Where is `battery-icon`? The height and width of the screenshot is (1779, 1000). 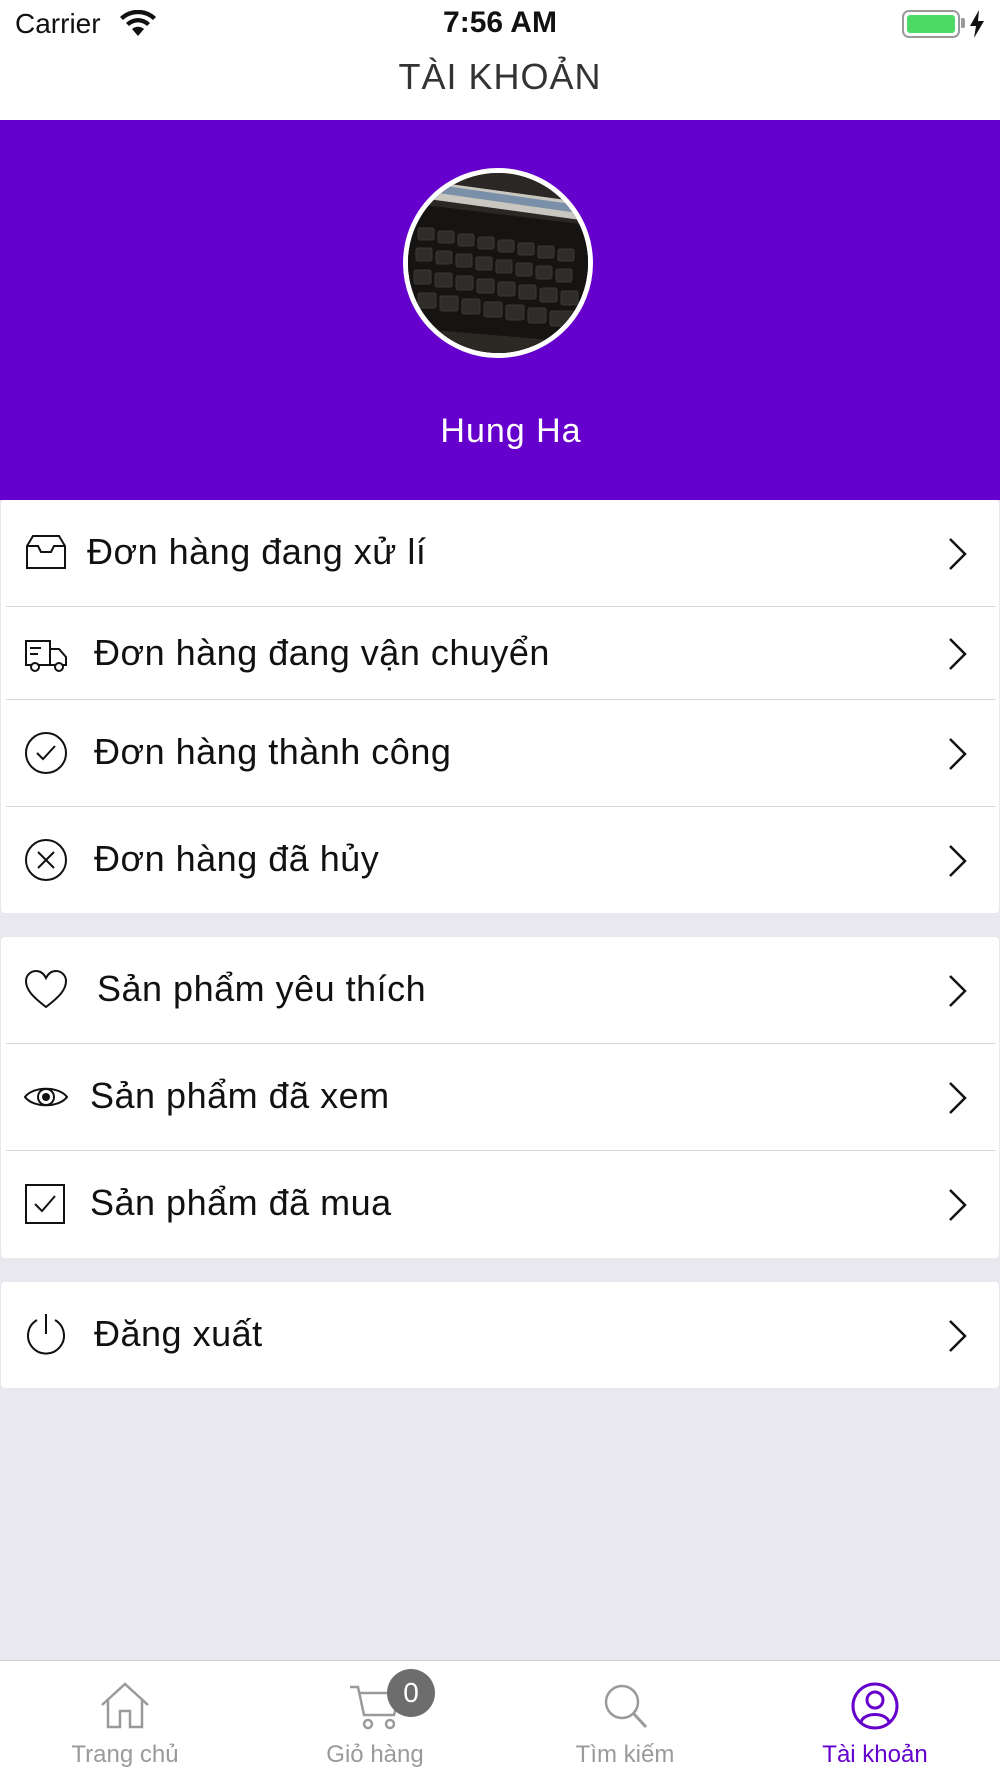
battery-icon is located at coordinates (931, 24).